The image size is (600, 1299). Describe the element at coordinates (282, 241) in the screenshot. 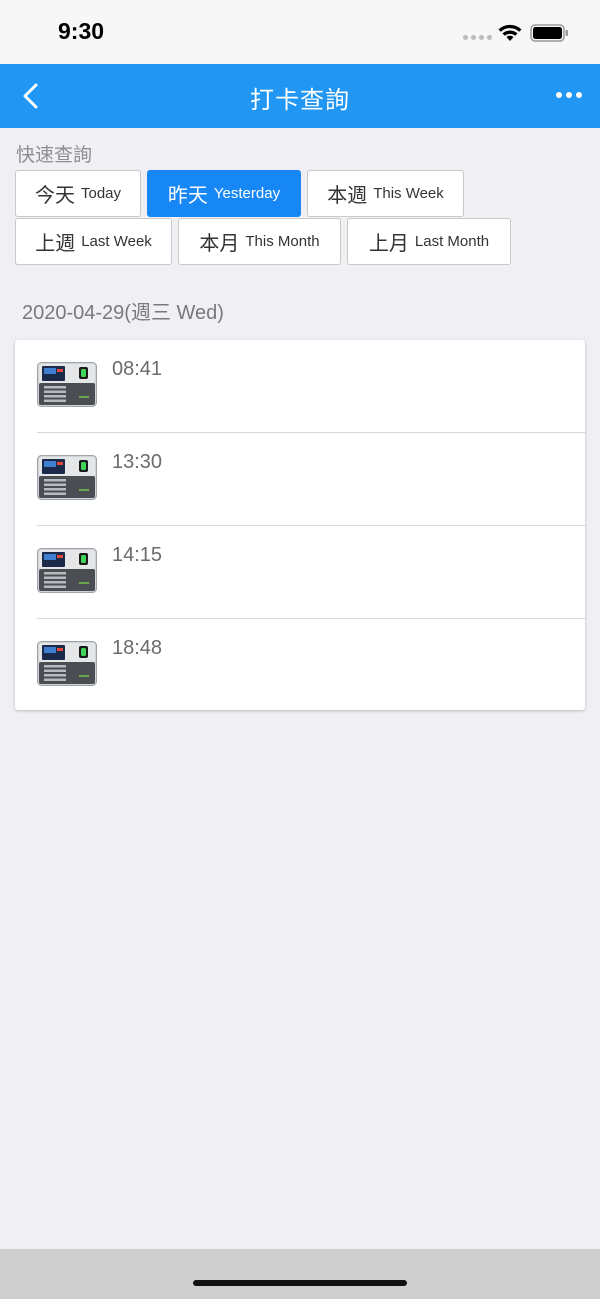

I see `button-label-en: This Month` at that location.